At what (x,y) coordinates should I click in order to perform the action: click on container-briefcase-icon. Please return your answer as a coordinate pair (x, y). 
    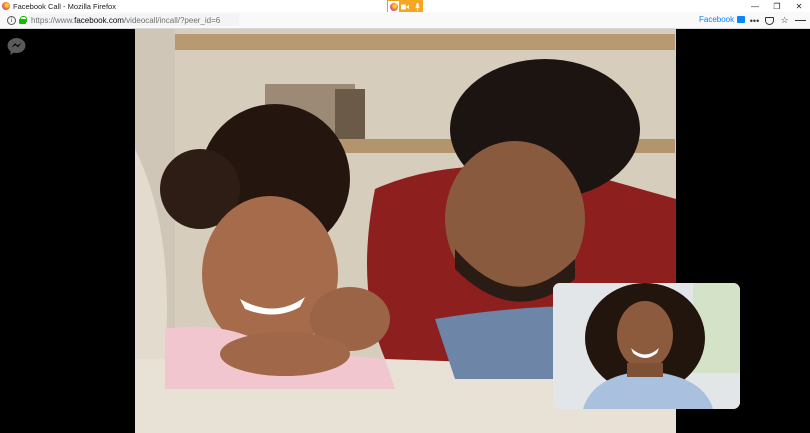
    Looking at the image, I should click on (741, 19).